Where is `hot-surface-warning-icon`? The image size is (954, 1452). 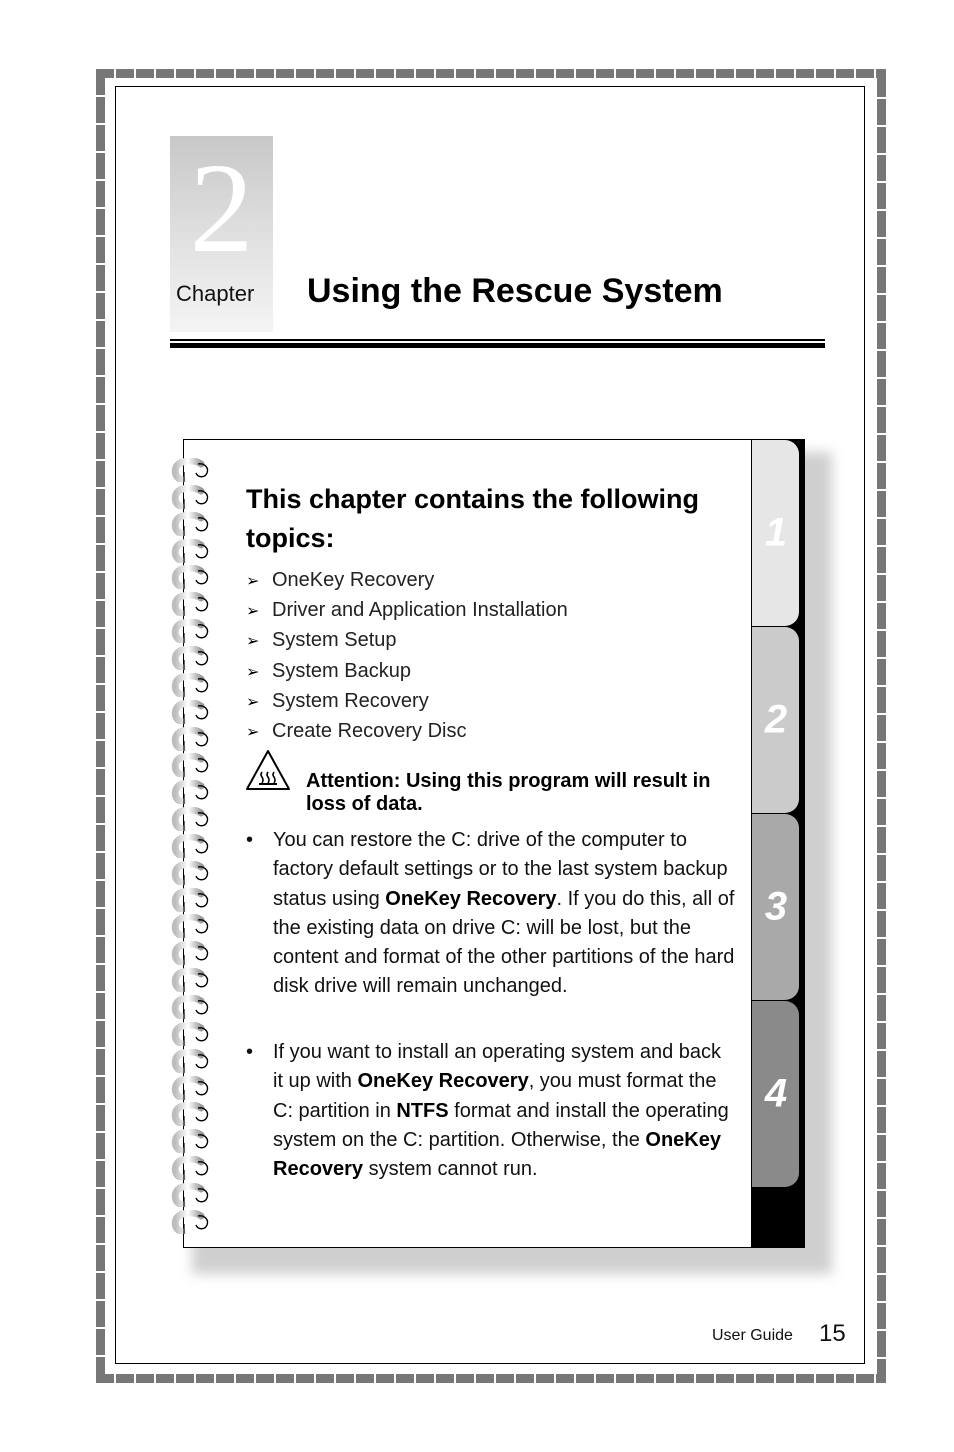 hot-surface-warning-icon is located at coordinates (268, 770).